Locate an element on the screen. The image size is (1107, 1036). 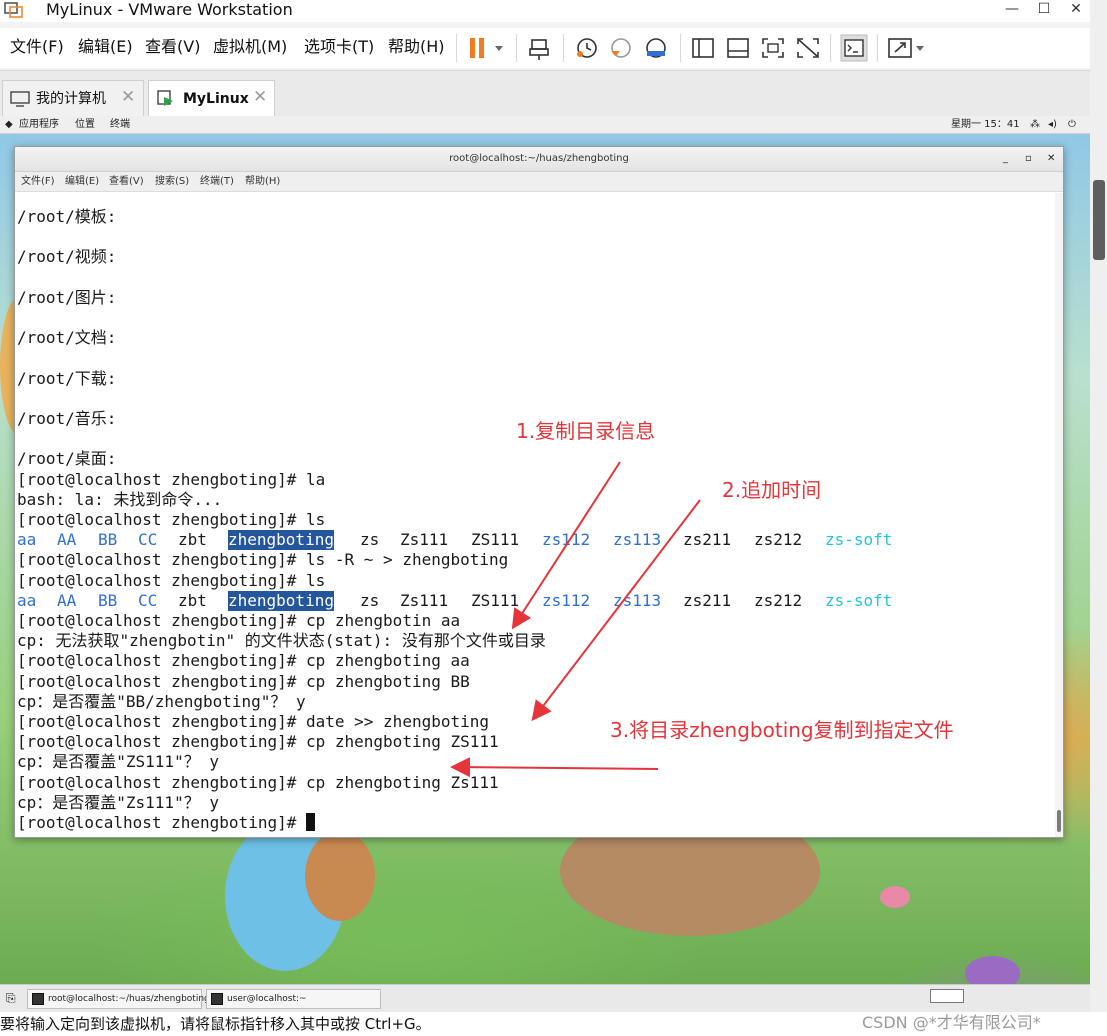
workspace-switcher is located at coordinates (947, 996).